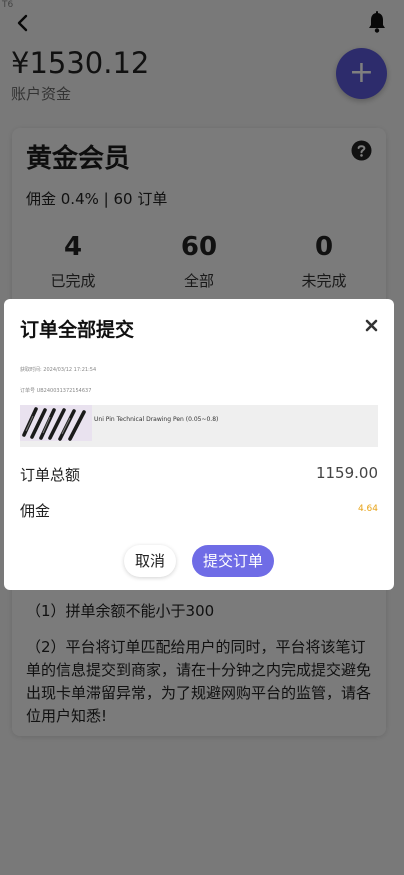 The image size is (404, 875). I want to click on order-time: 获取时间: 2024/03/12 17:21:54, so click(58, 370).